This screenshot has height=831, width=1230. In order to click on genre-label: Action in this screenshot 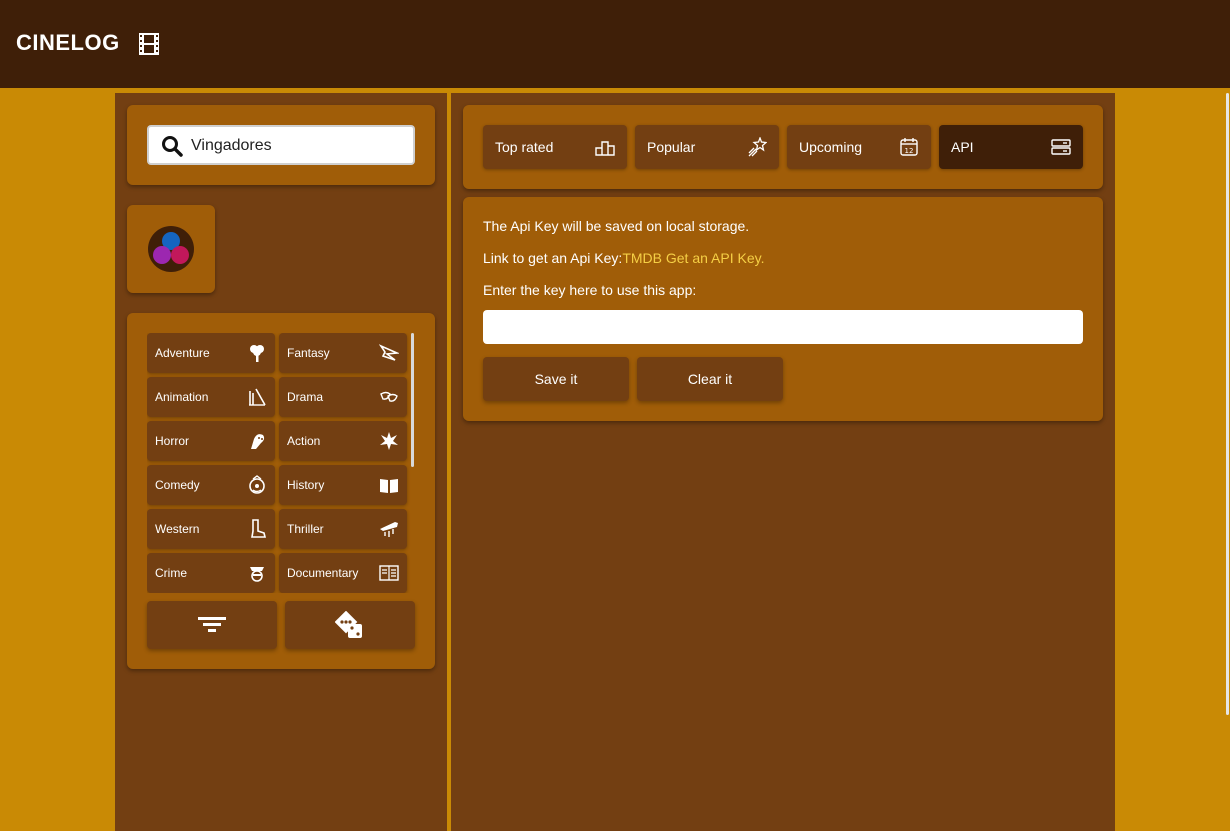, I will do `click(304, 441)`.